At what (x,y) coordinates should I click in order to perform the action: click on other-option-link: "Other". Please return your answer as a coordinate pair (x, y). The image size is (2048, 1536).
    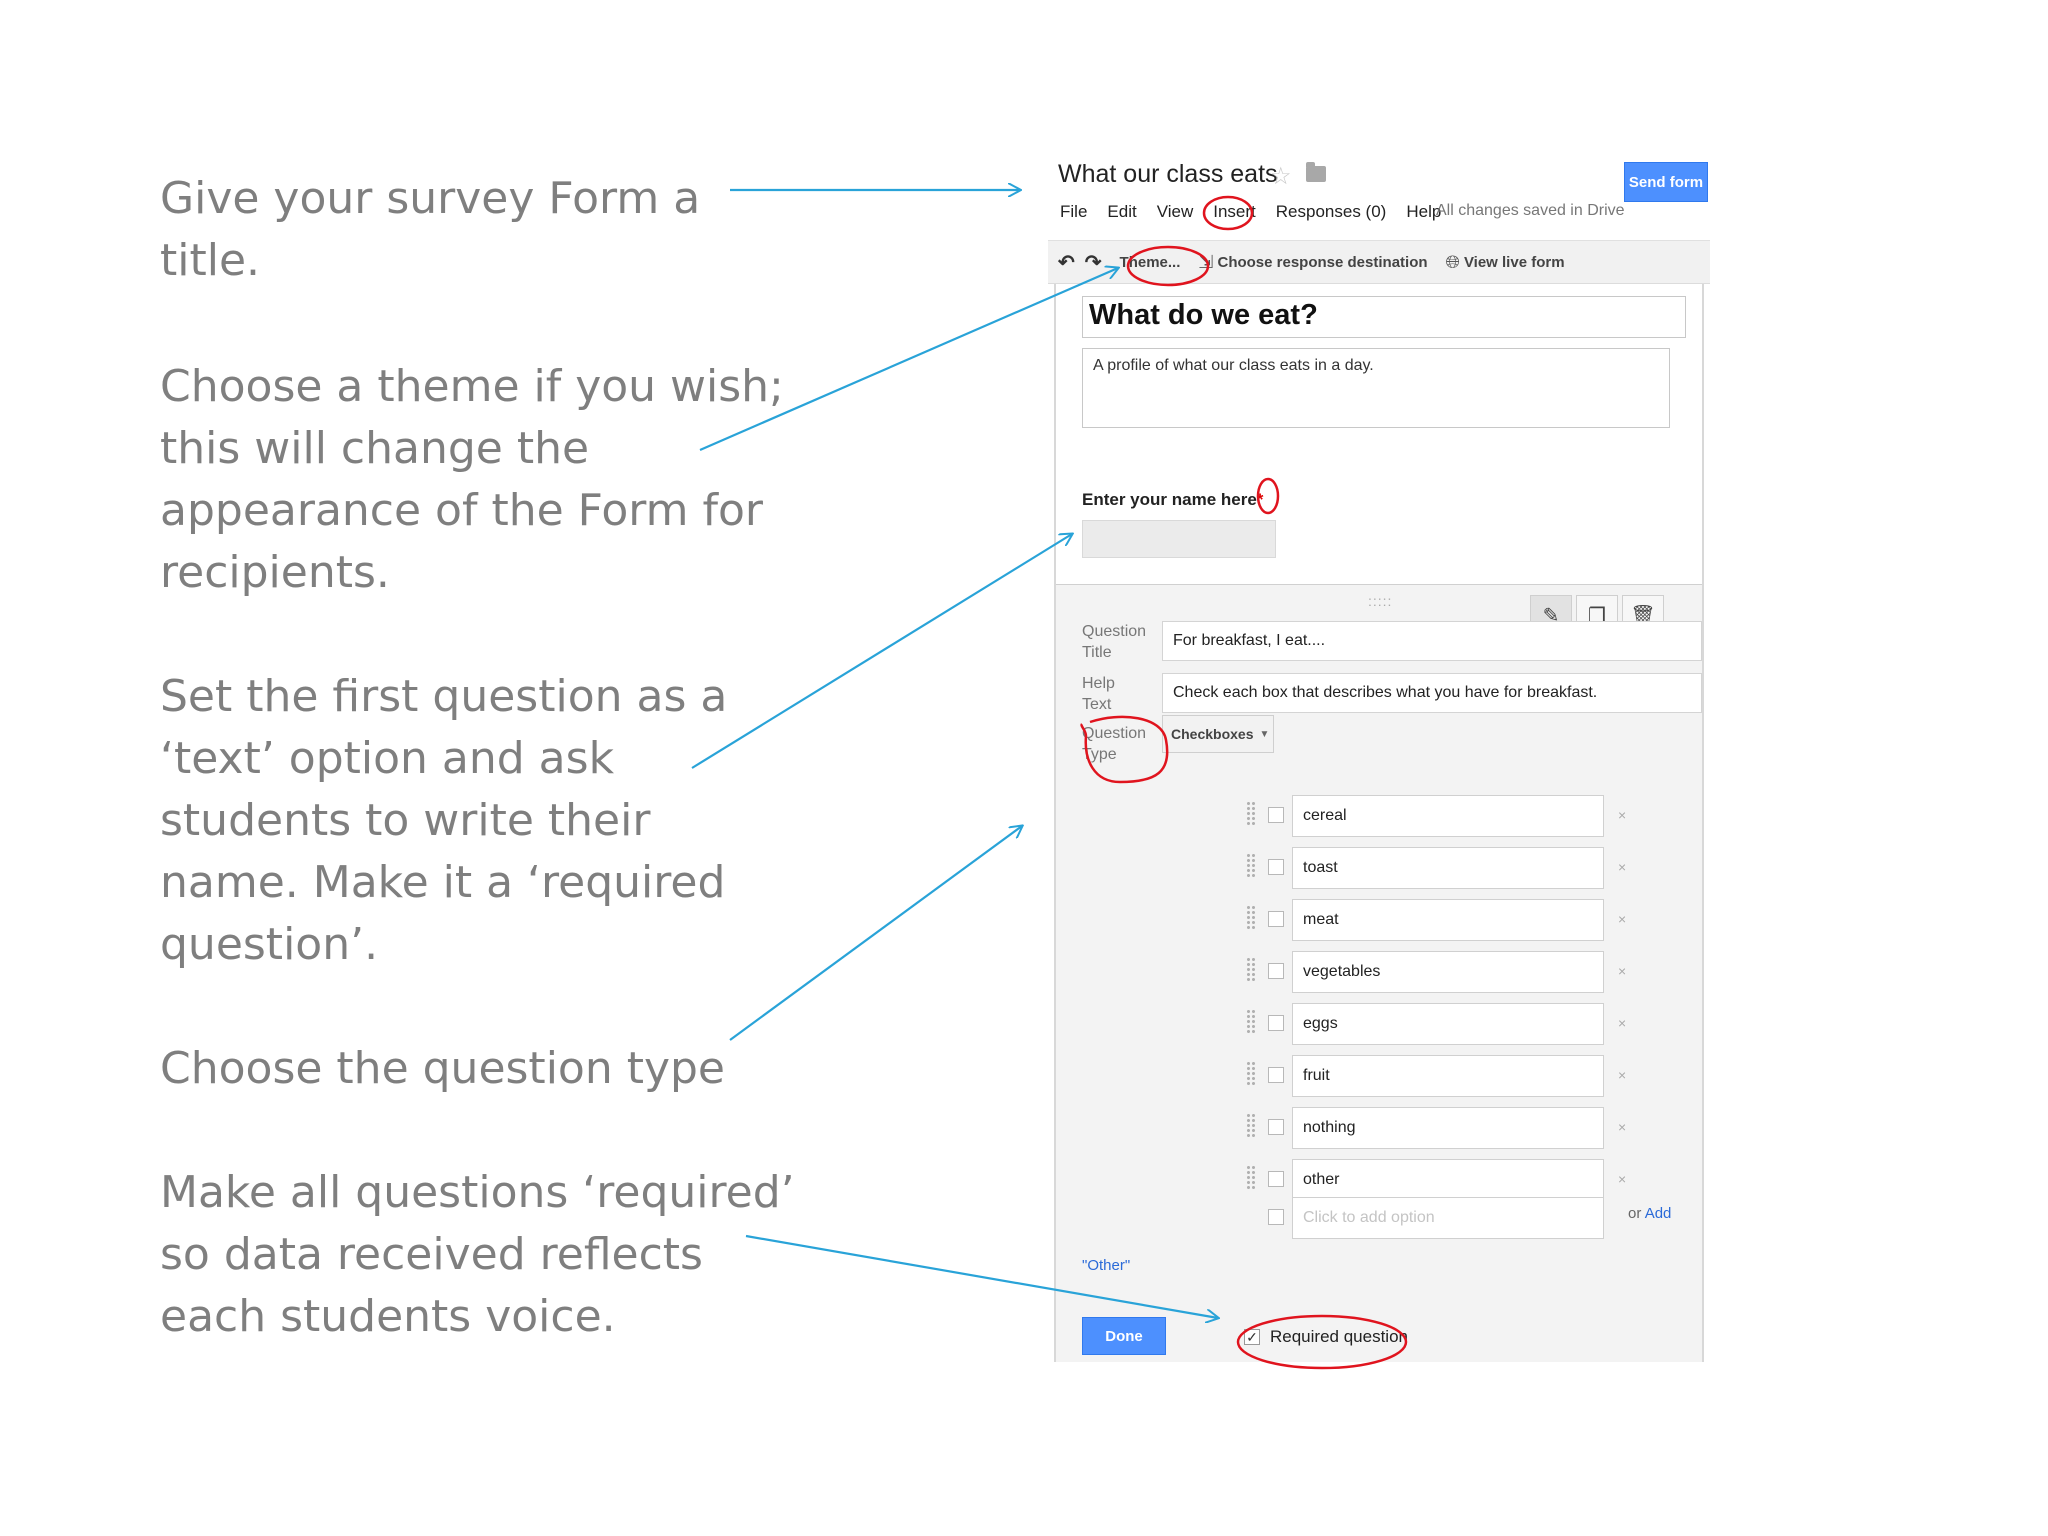
    Looking at the image, I should click on (1106, 1265).